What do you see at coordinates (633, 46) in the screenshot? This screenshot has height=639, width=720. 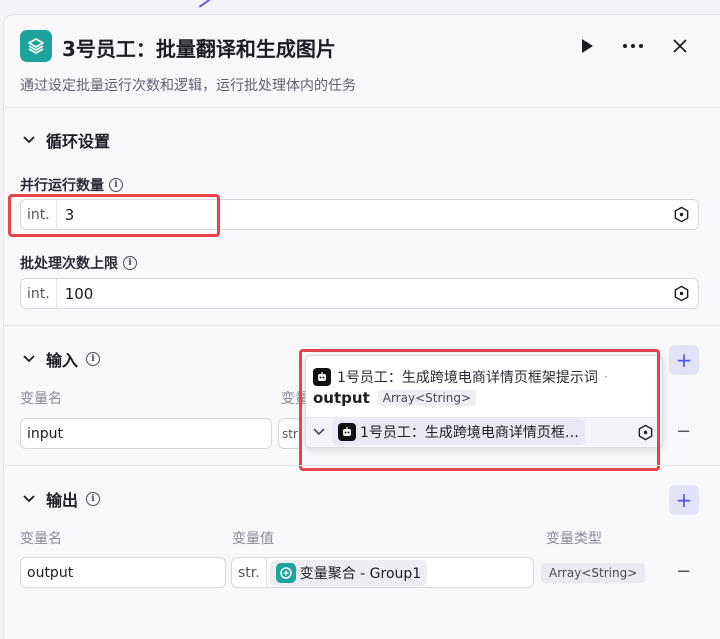 I see `more-icon` at bounding box center [633, 46].